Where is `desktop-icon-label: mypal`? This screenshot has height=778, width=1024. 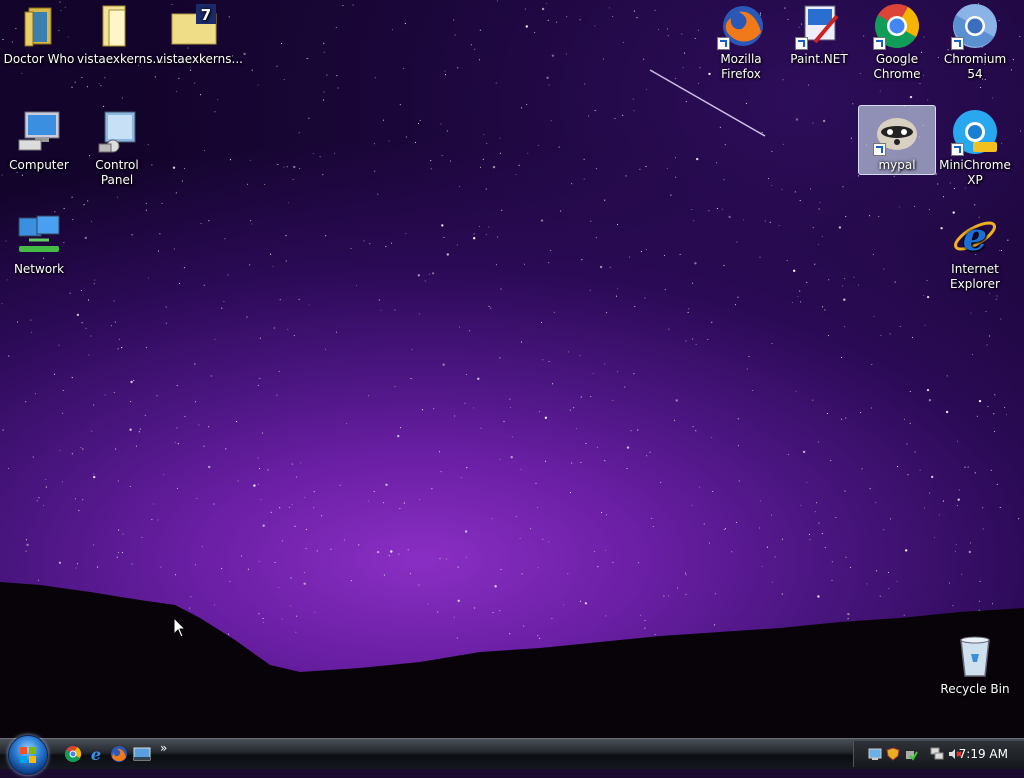 desktop-icon-label: mypal is located at coordinates (897, 165).